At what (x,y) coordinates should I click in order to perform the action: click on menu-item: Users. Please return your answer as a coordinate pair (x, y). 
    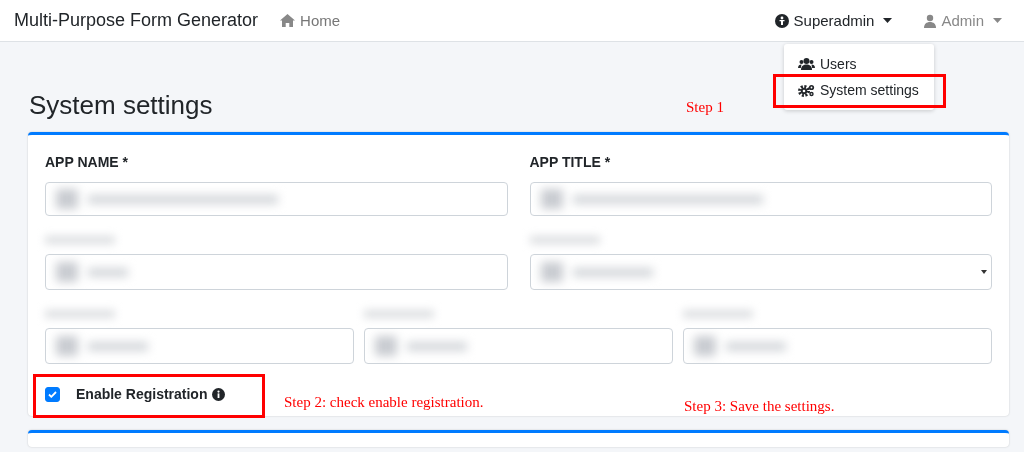
    Looking at the image, I should click on (859, 64).